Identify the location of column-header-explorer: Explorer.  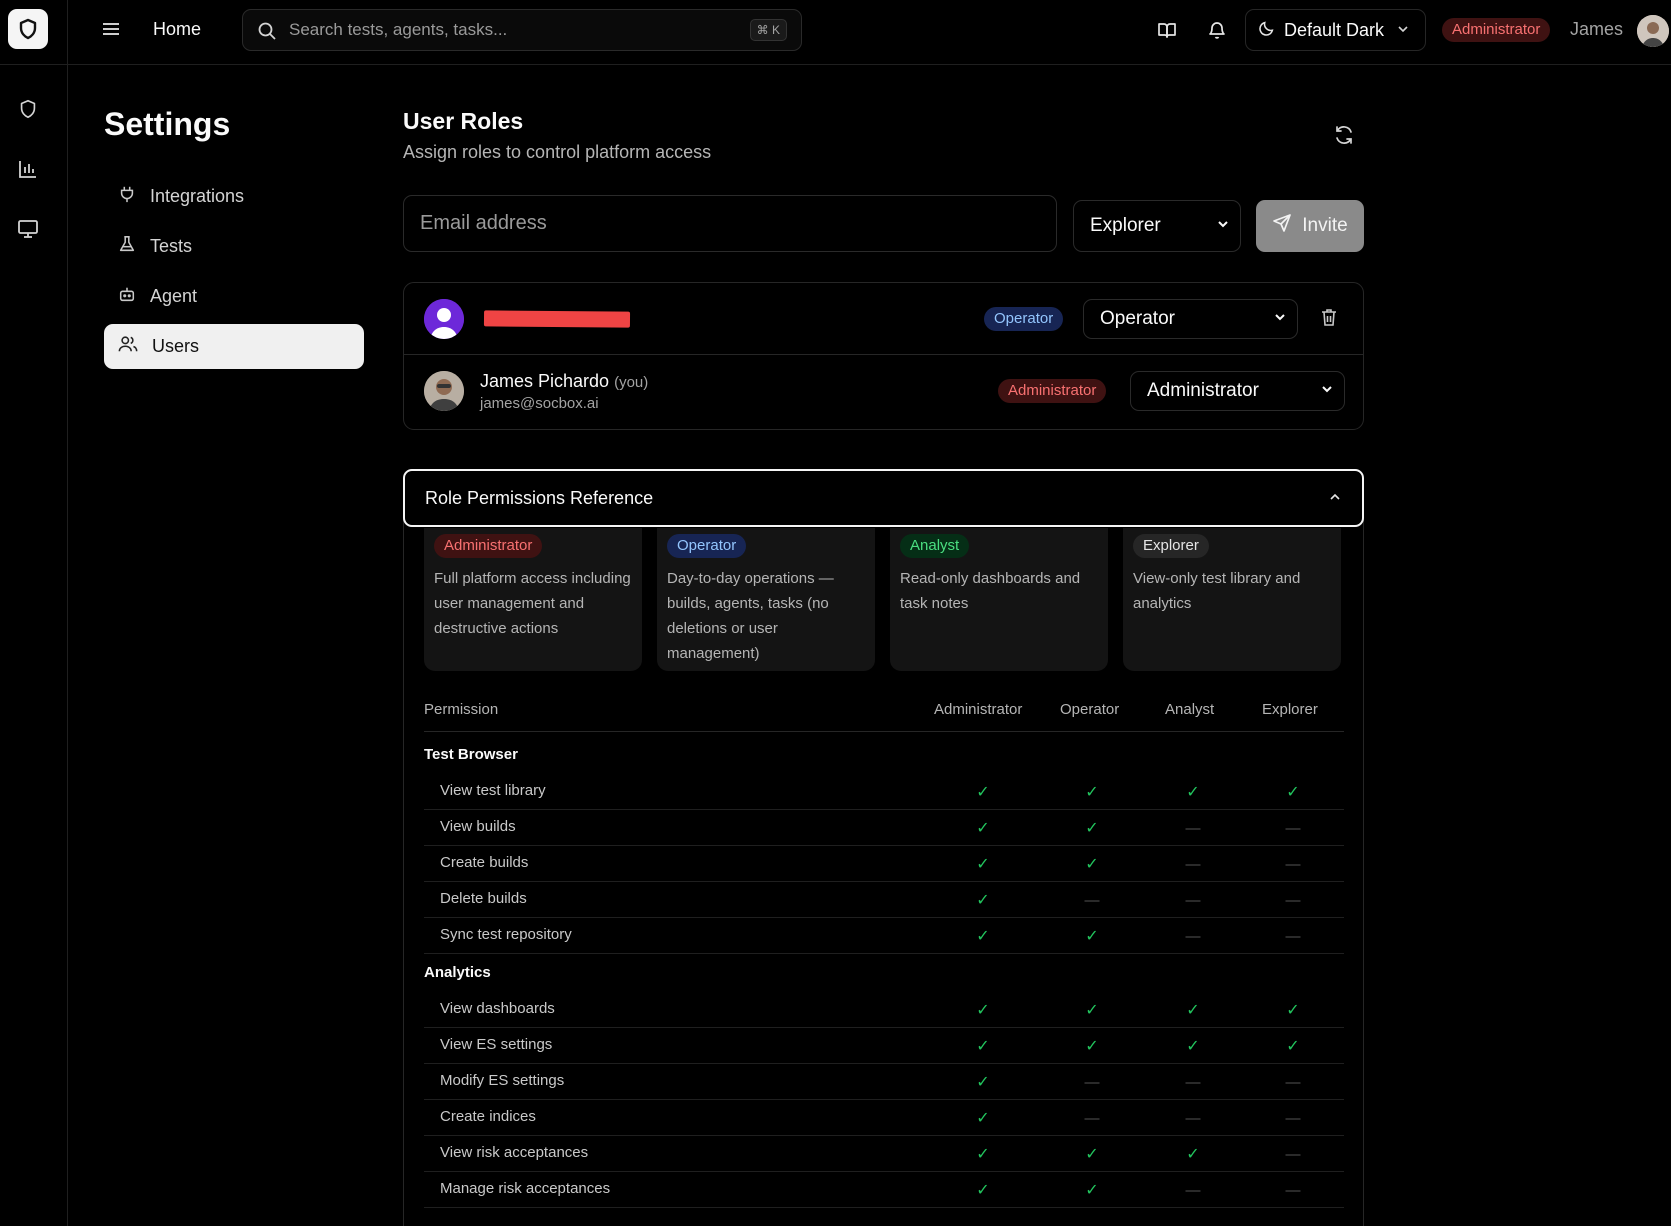
(1290, 709).